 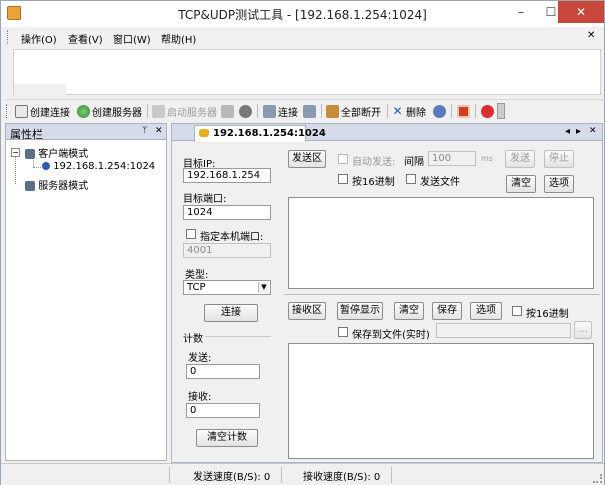 I want to click on disconnect-button, so click(x=309, y=111).